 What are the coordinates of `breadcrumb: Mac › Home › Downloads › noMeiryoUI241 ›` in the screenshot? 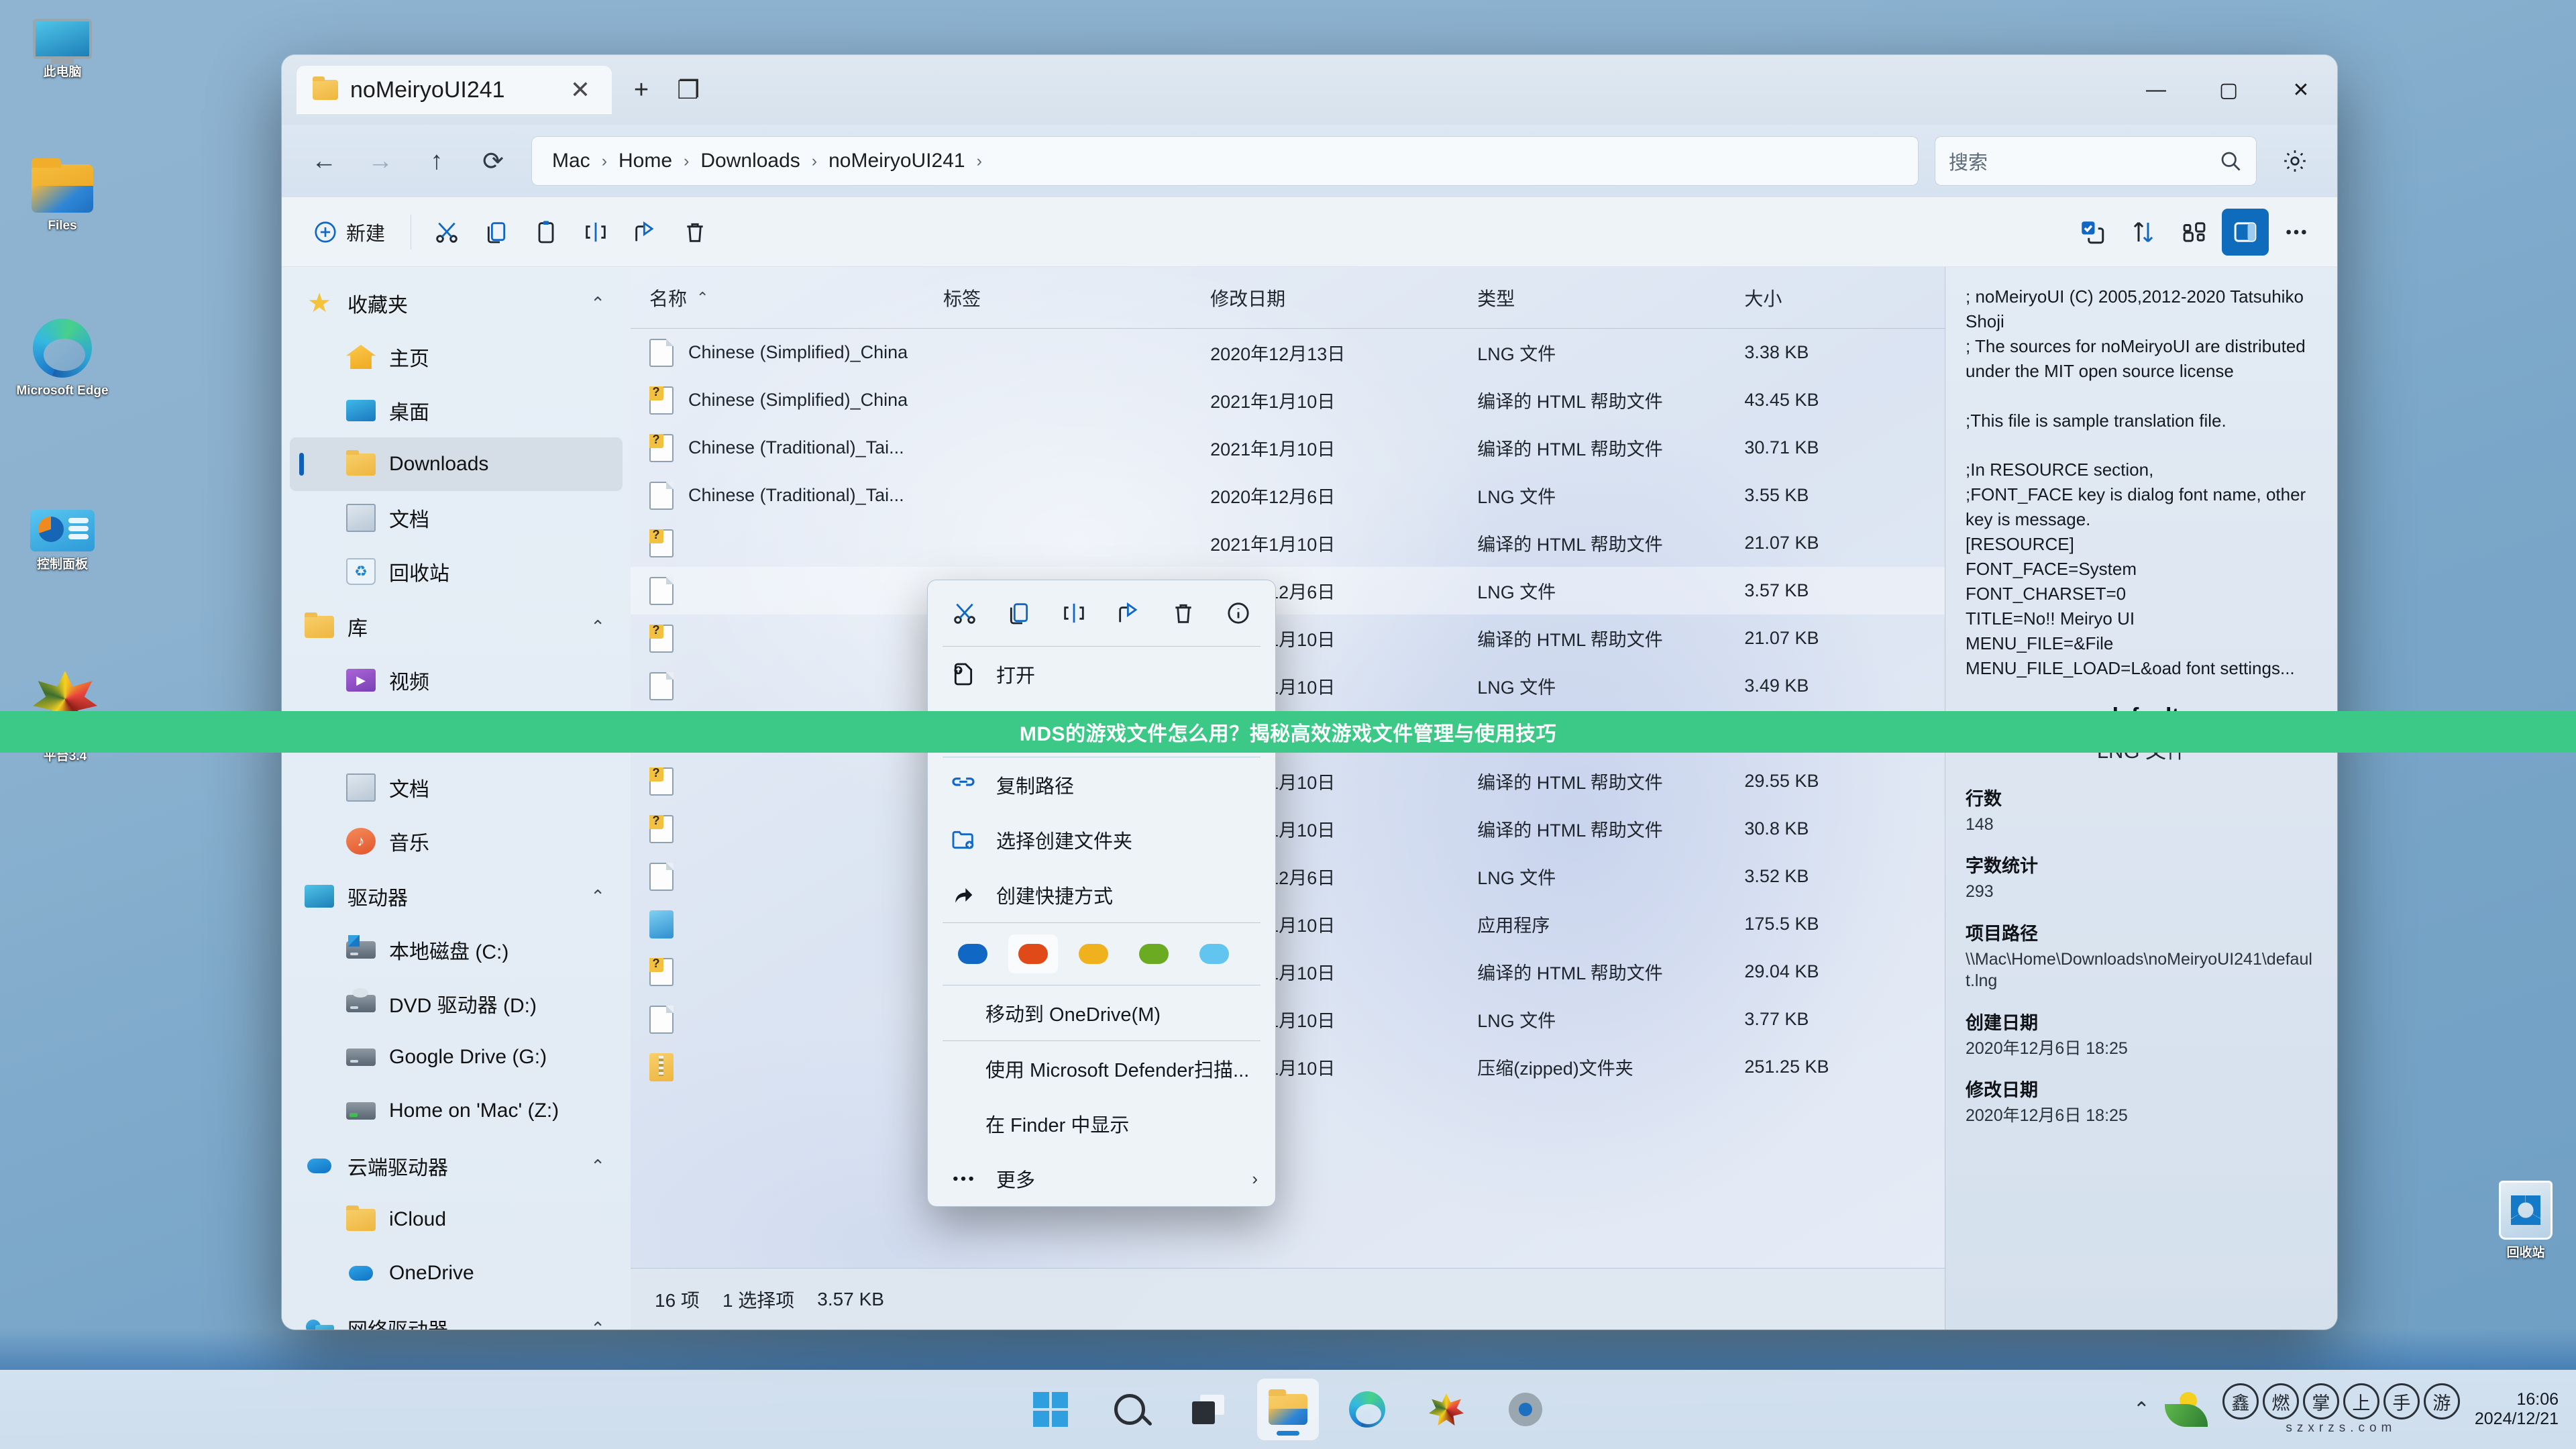 It's located at (1225, 161).